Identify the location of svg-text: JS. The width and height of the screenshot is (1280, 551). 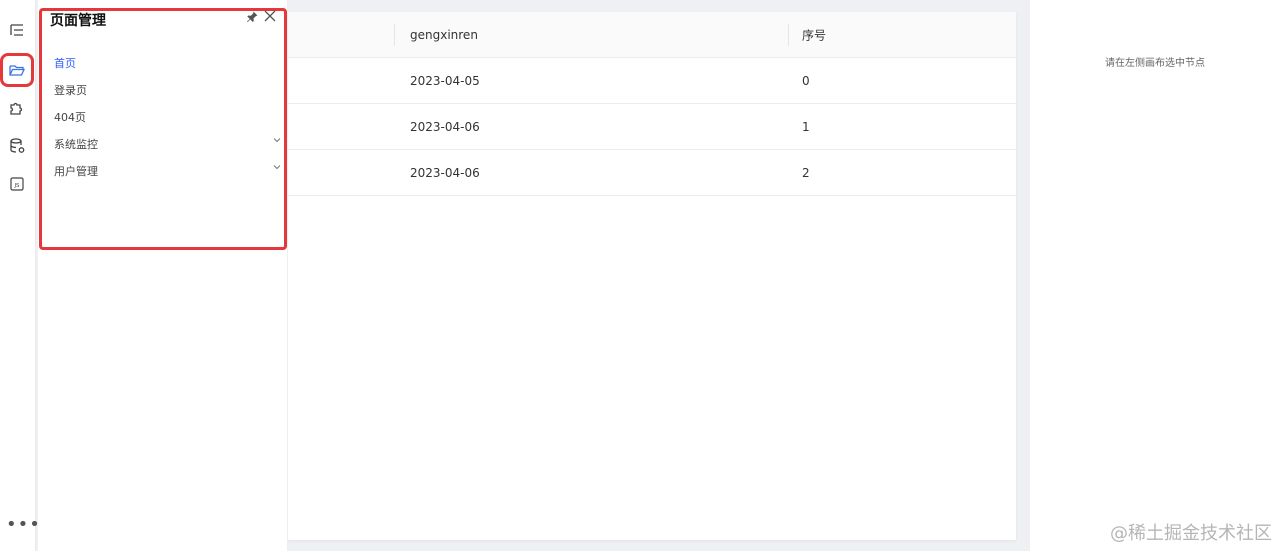
(16, 186).